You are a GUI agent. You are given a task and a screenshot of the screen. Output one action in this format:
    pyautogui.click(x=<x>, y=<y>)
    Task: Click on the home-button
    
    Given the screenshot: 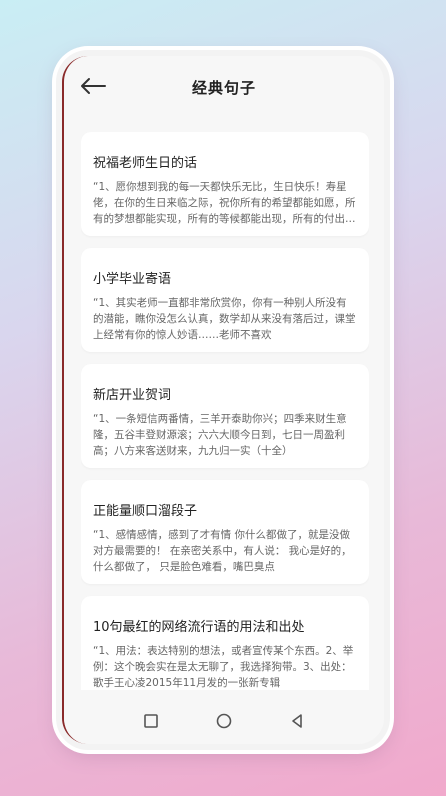 What is the action you would take?
    pyautogui.click(x=224, y=721)
    